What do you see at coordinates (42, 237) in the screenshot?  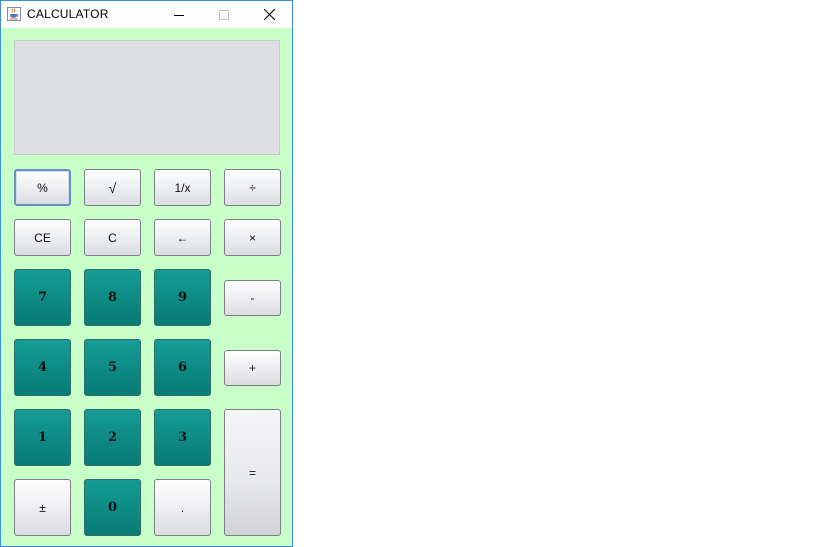 I see `clear-entry-button: CE` at bounding box center [42, 237].